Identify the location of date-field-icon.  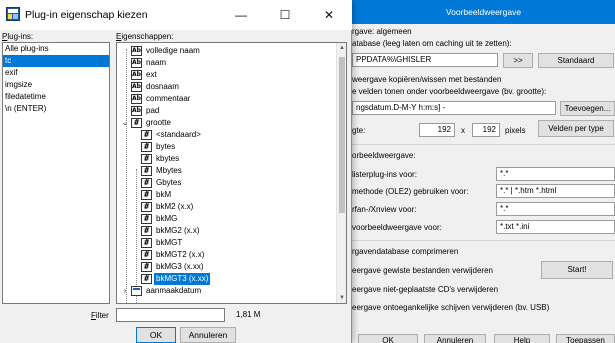
(136, 291).